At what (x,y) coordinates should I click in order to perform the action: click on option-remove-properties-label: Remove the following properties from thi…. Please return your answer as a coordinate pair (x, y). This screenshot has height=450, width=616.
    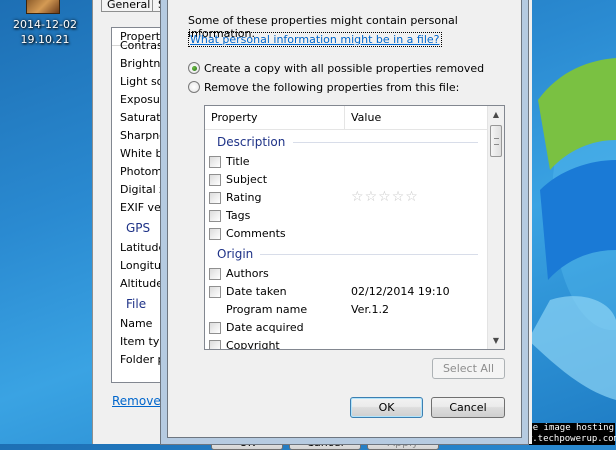
    Looking at the image, I should click on (332, 87).